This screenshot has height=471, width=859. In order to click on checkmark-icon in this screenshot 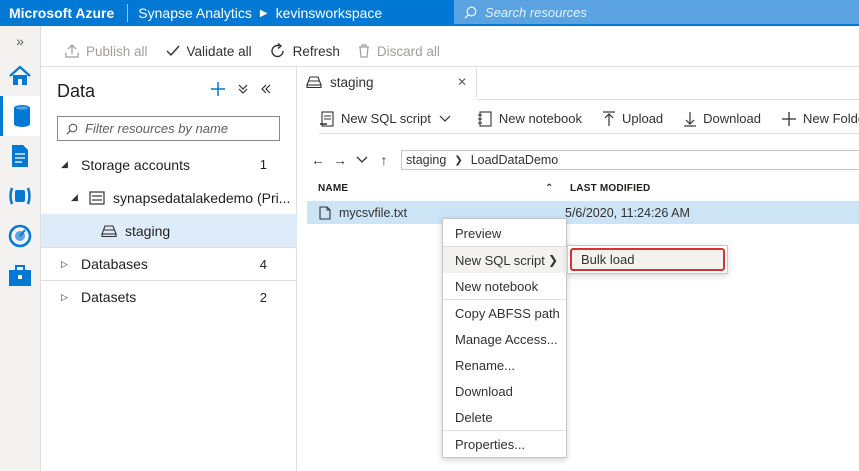, I will do `click(173, 51)`.